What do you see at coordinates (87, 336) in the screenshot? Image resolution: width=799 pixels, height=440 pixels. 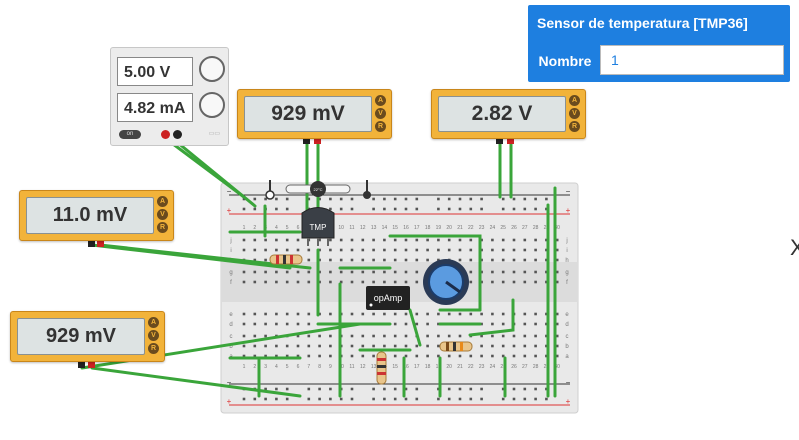 I see `multimeter-left-bottom: 929 mV A V R` at bounding box center [87, 336].